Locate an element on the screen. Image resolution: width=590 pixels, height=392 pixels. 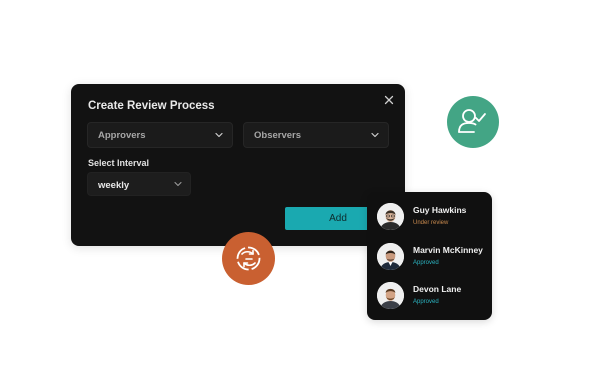
reviewer-name: Guy Hawkins is located at coordinates (440, 210).